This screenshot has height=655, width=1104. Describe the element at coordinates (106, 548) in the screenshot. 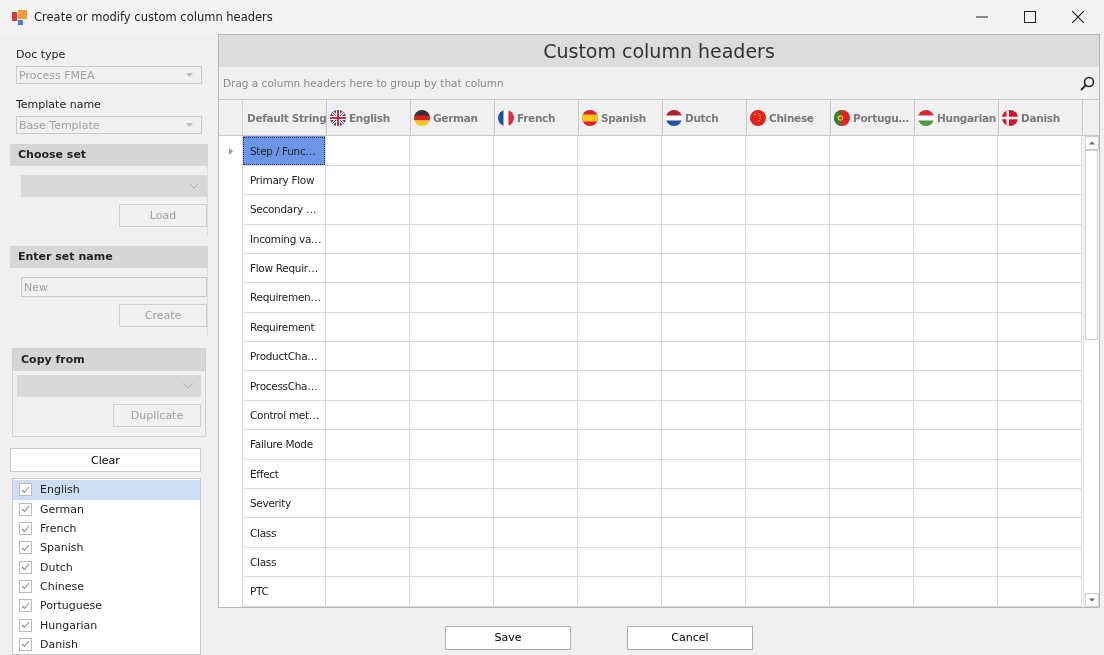

I see `language-item: Spanish` at that location.